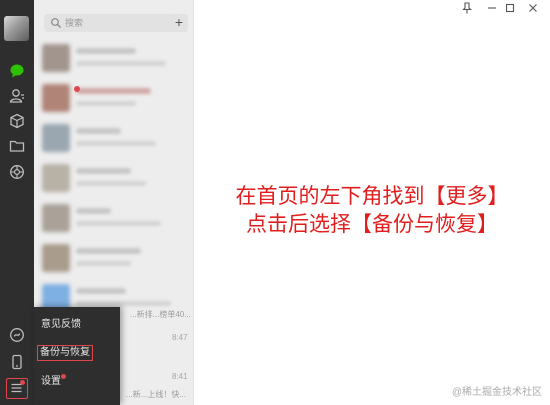  What do you see at coordinates (17, 71) in the screenshot?
I see `chat-icon` at bounding box center [17, 71].